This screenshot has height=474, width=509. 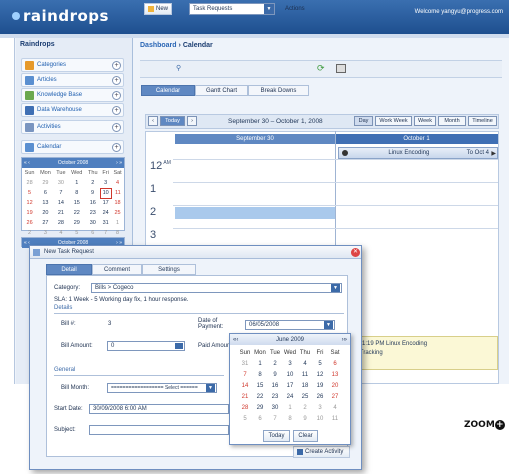 I want to click on view-work-week-button: Work Week, so click(x=393, y=121).